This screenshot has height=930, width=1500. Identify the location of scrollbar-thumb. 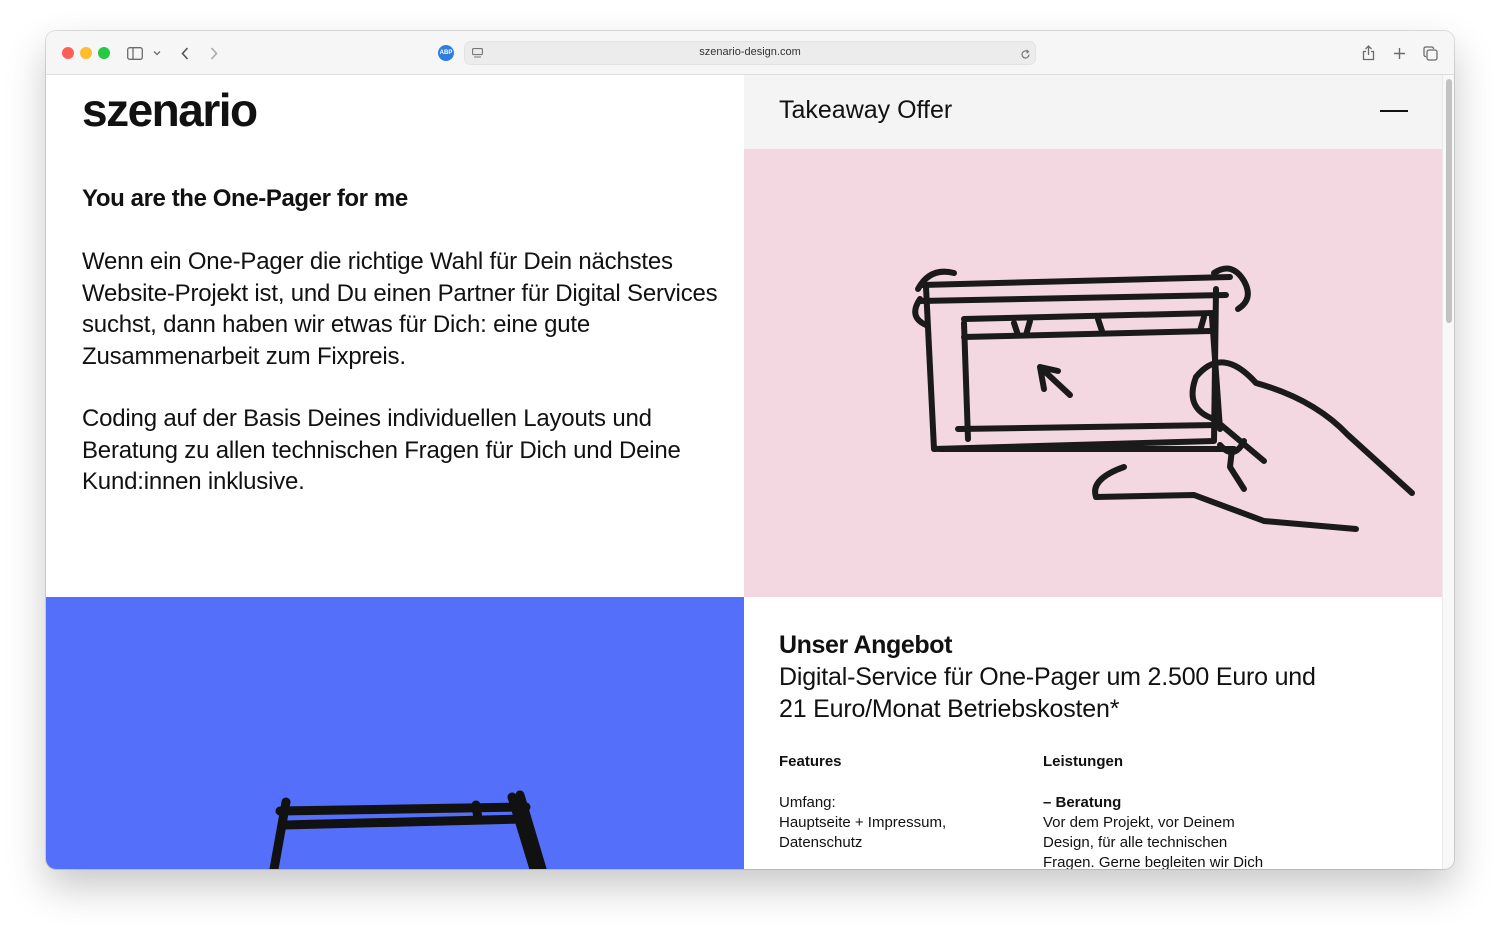
(1449, 201).